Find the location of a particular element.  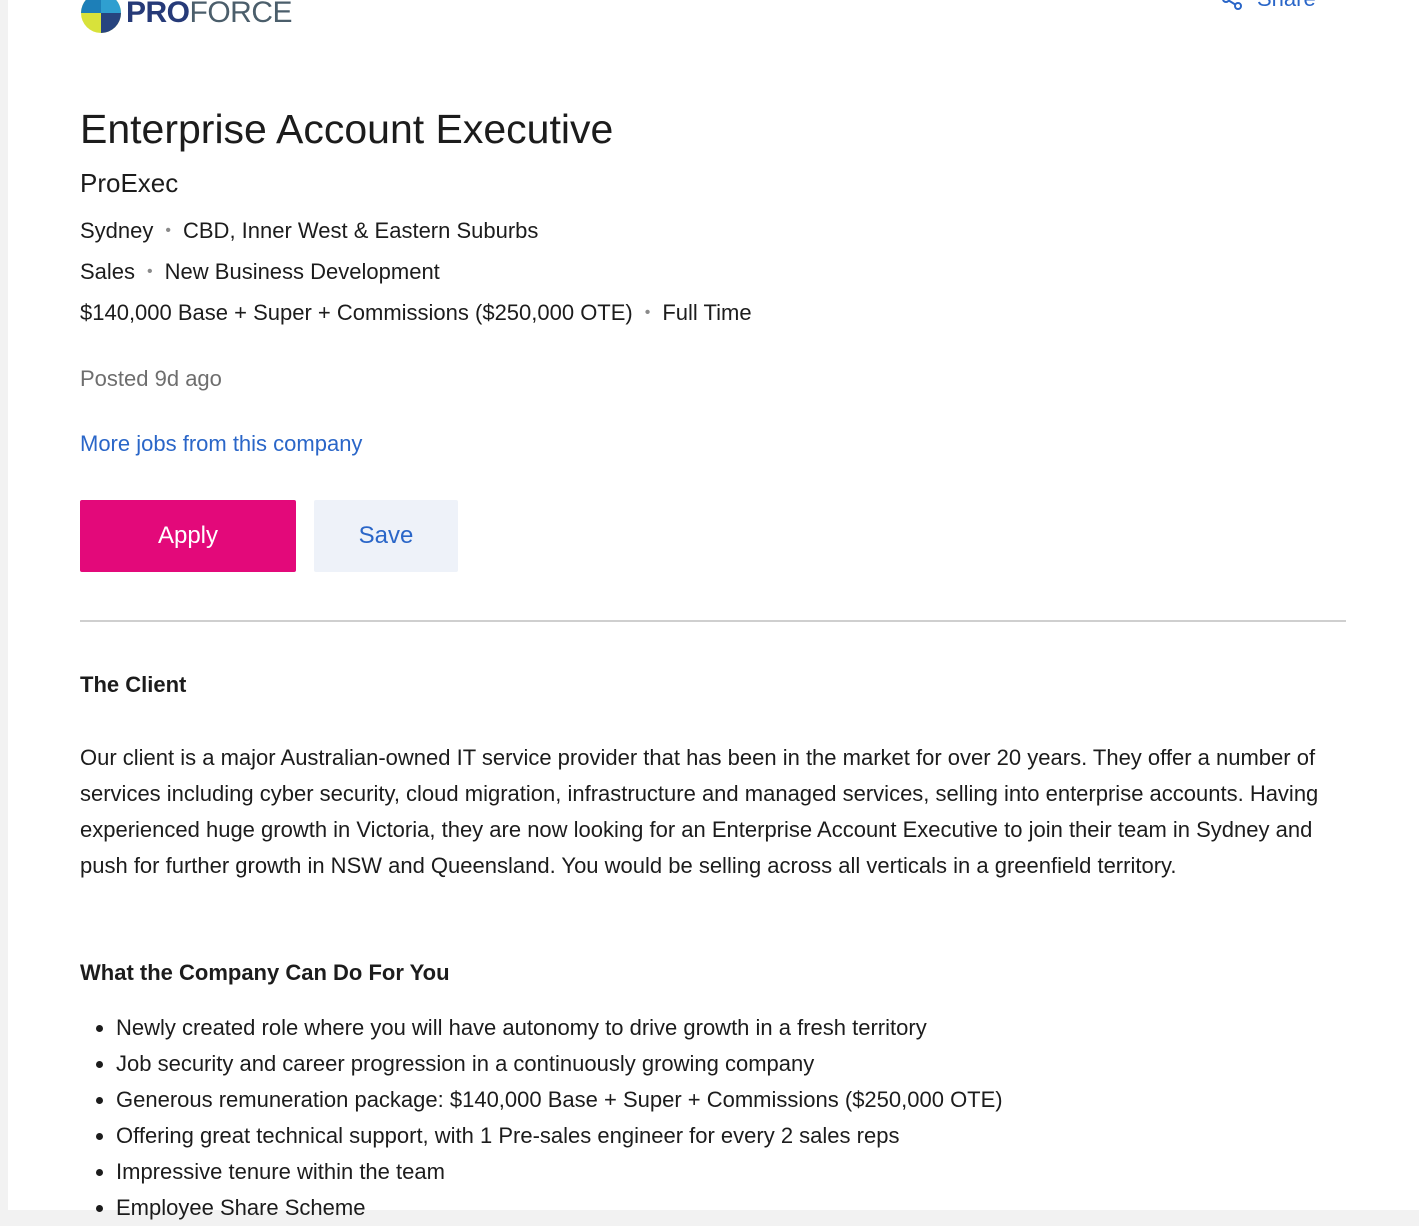

save-button: Save is located at coordinates (386, 536).